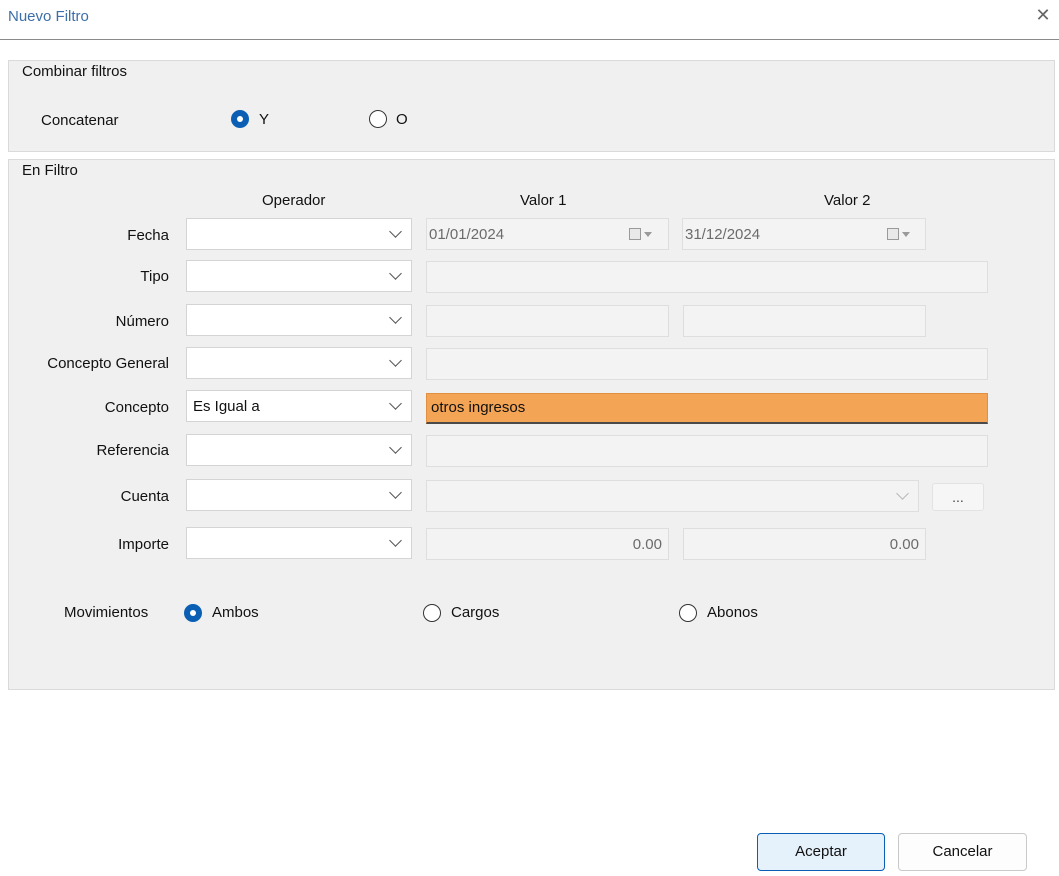  I want to click on movements-ambos-radio, so click(193, 613).